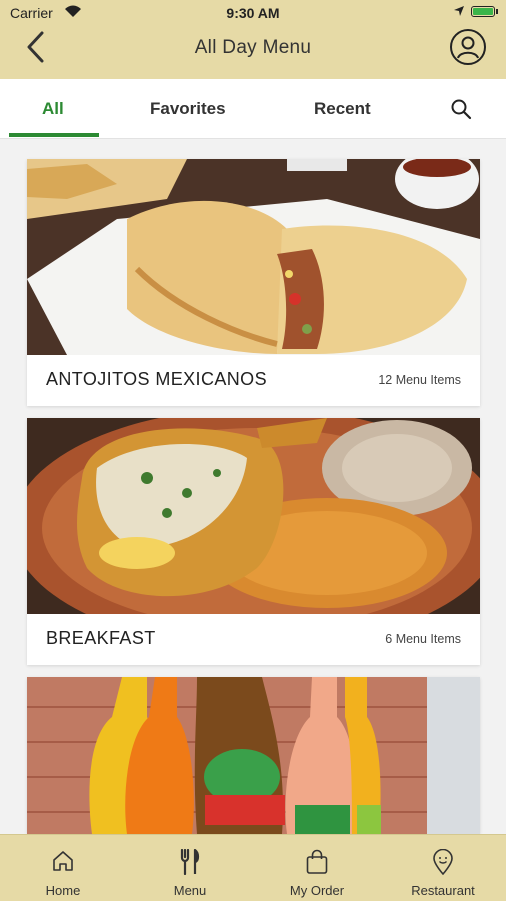 This screenshot has width=506, height=901. I want to click on category-name: ANTOJITOS MEXICANOS, so click(156, 379).